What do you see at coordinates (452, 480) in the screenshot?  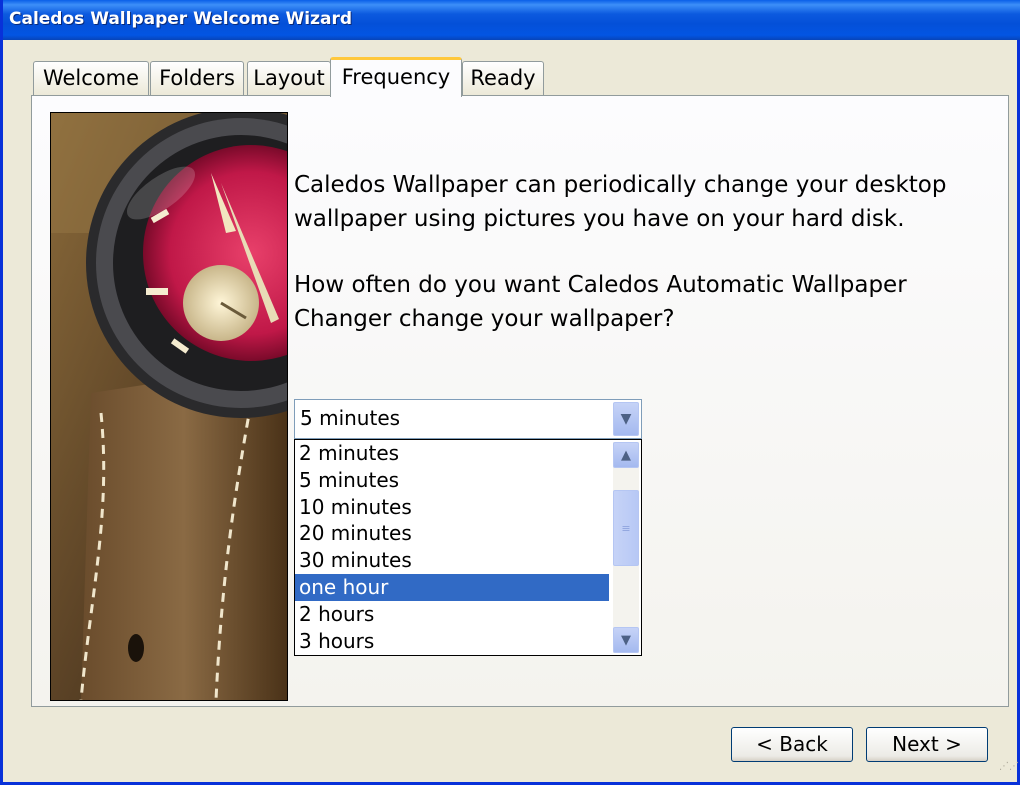 I see `option-5-minutes: 5 minutes` at bounding box center [452, 480].